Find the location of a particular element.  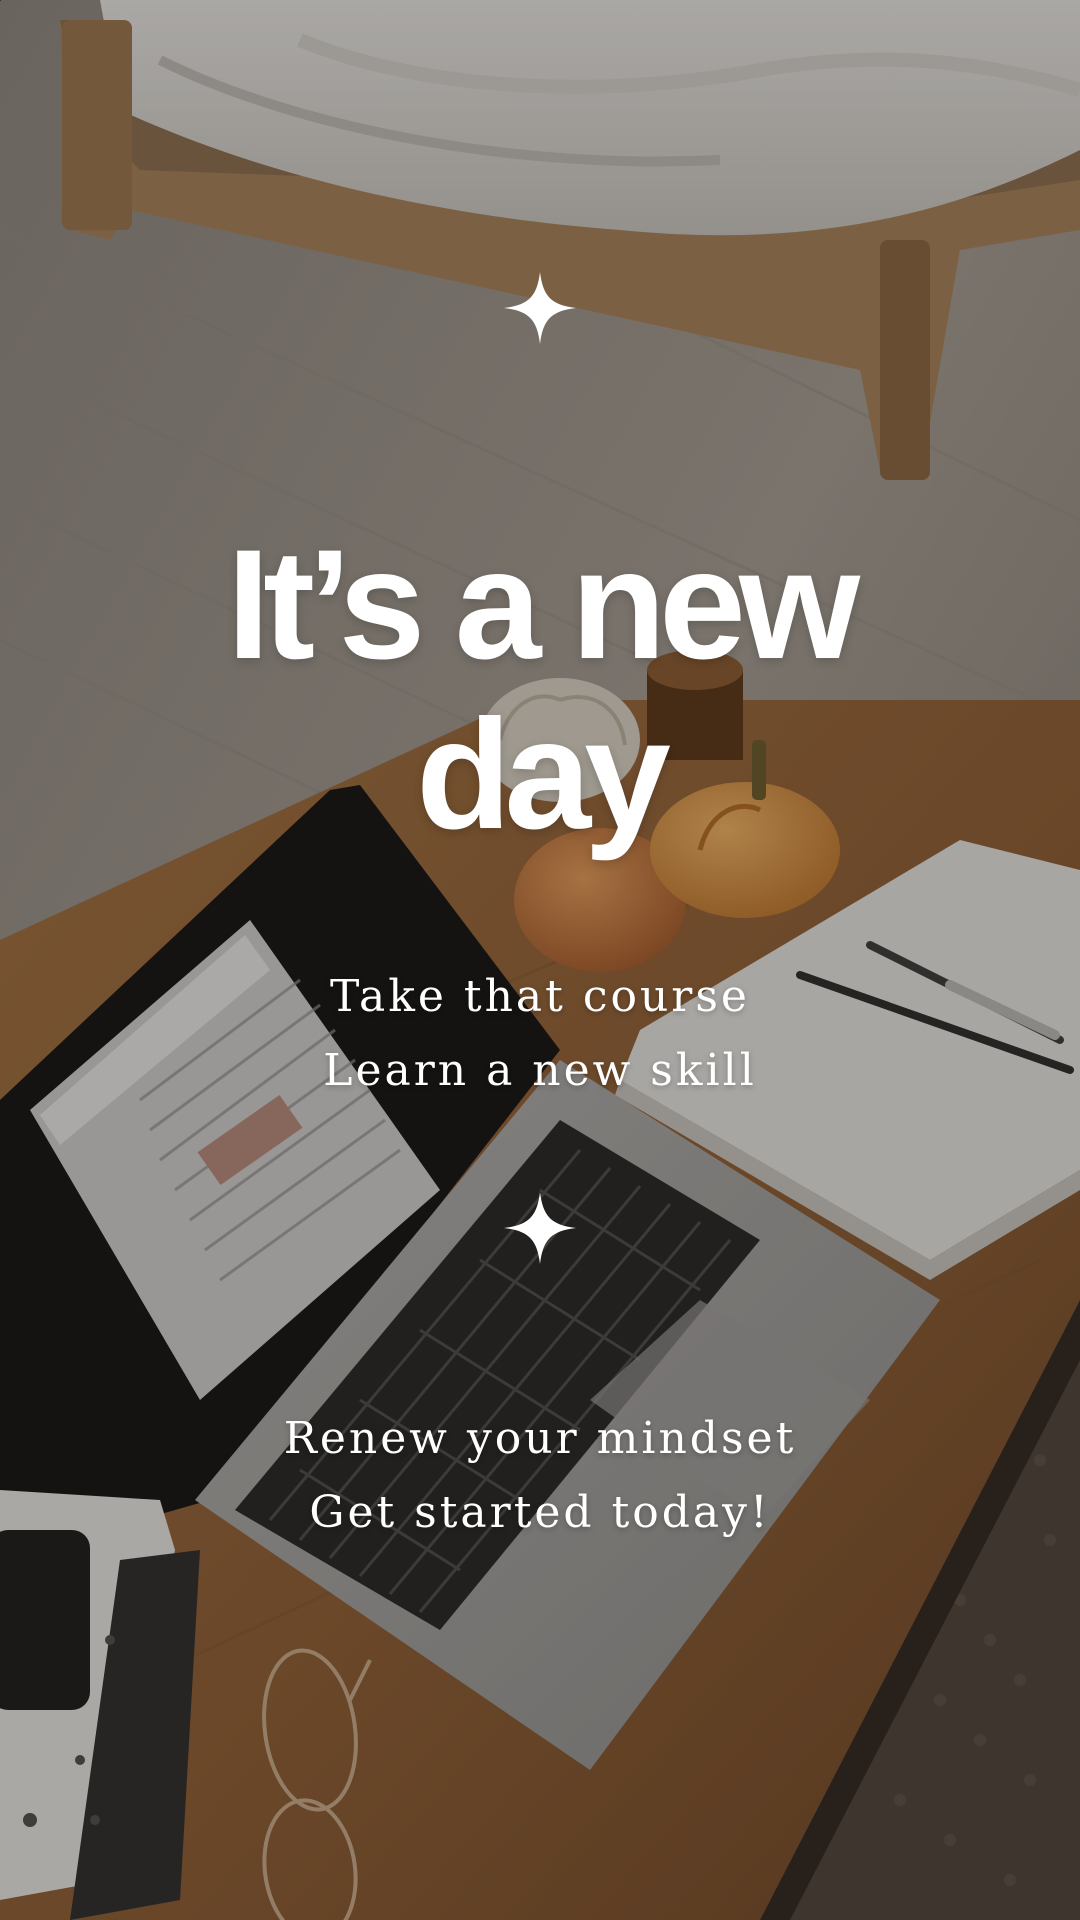

headline-line-2: day is located at coordinates (543, 775).